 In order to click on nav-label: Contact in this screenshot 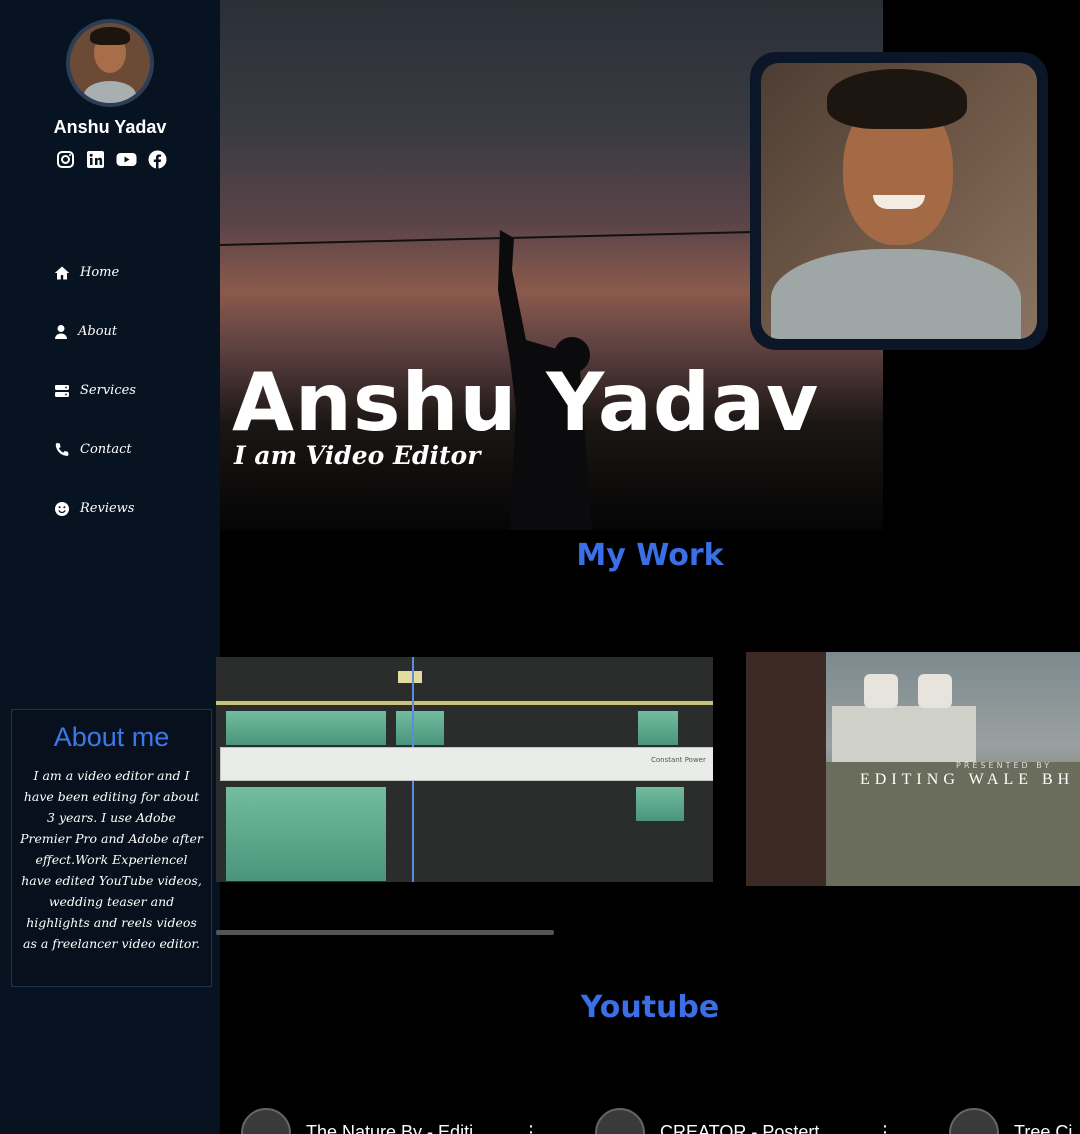, I will do `click(106, 449)`.